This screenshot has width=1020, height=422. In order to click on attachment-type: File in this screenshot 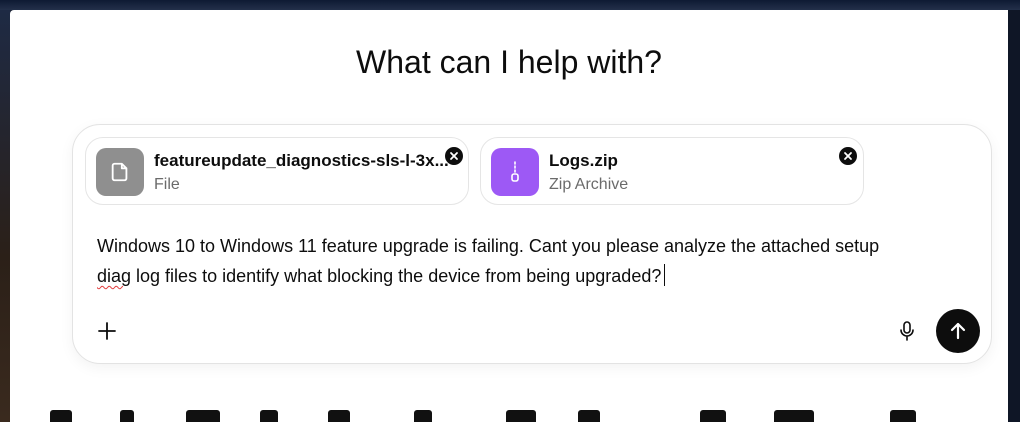, I will do `click(167, 184)`.